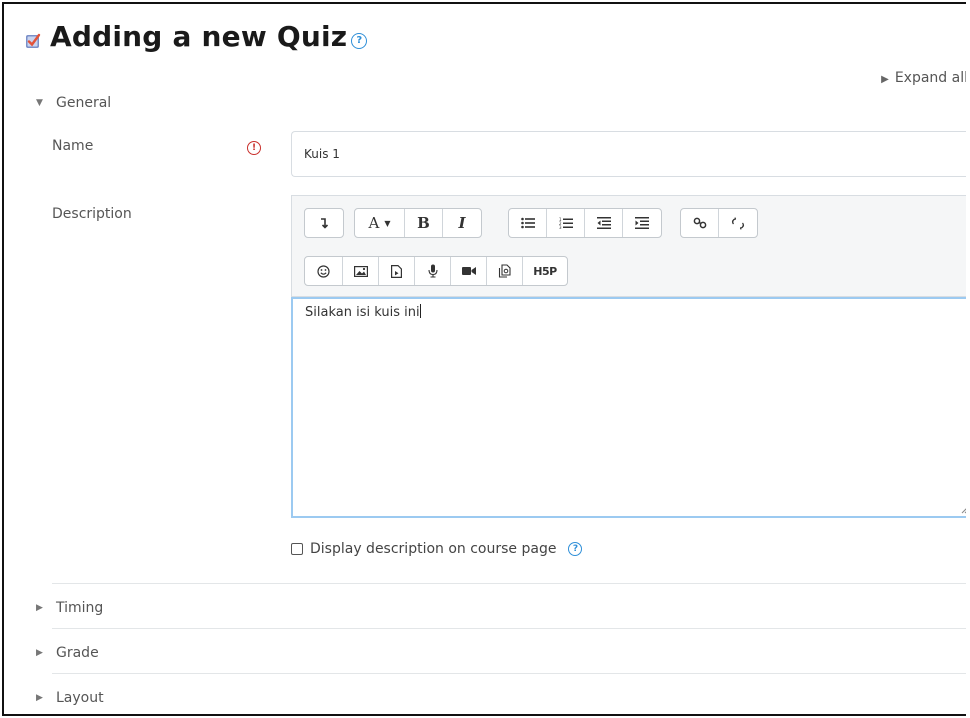 The width and height of the screenshot is (970, 718). I want to click on indent-button, so click(642, 223).